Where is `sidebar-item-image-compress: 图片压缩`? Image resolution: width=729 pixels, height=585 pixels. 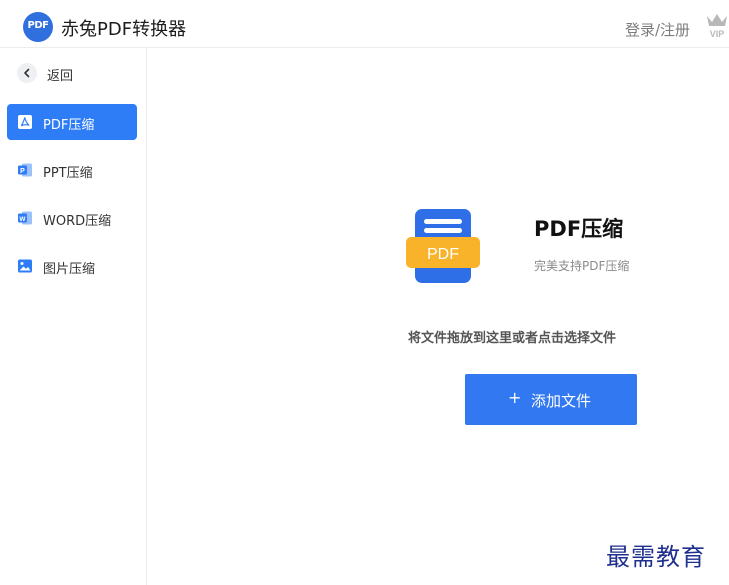
sidebar-item-image-compress: 图片压缩 is located at coordinates (72, 266).